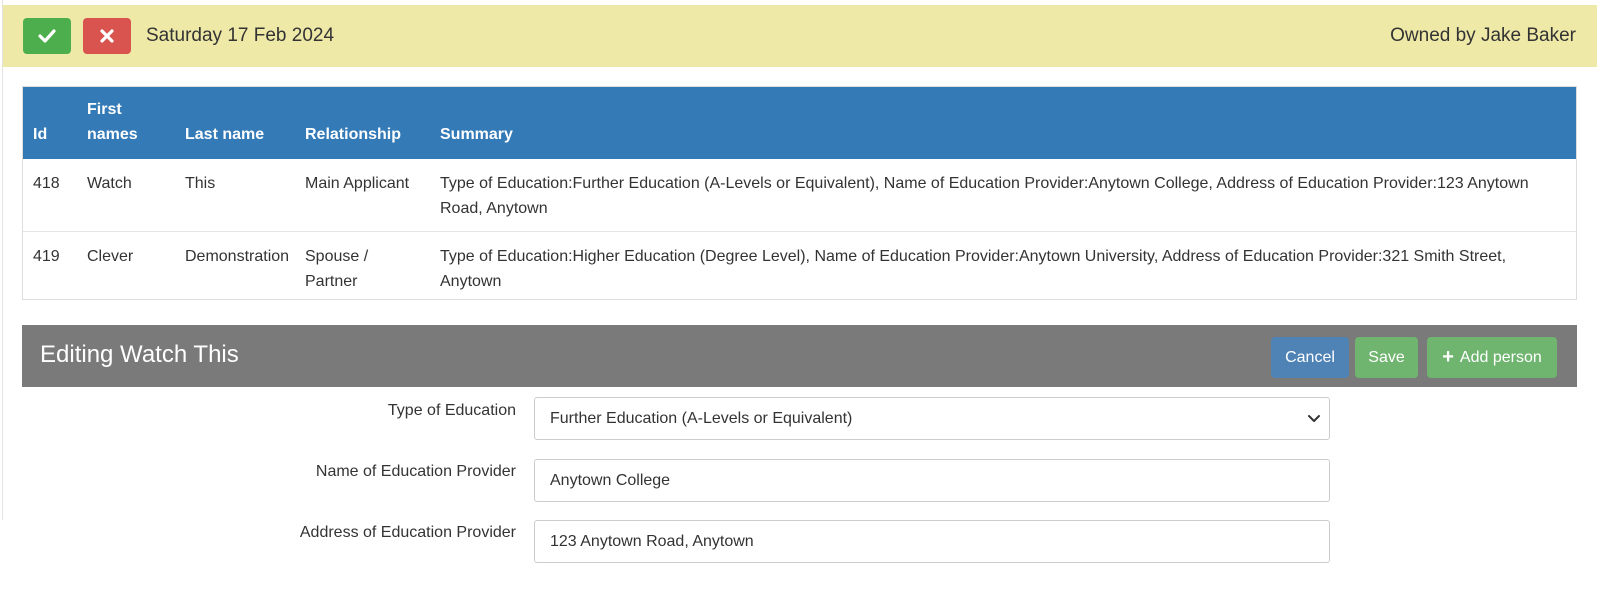 The width and height of the screenshot is (1600, 595). I want to click on cell-first-names: Watch, so click(126, 195).